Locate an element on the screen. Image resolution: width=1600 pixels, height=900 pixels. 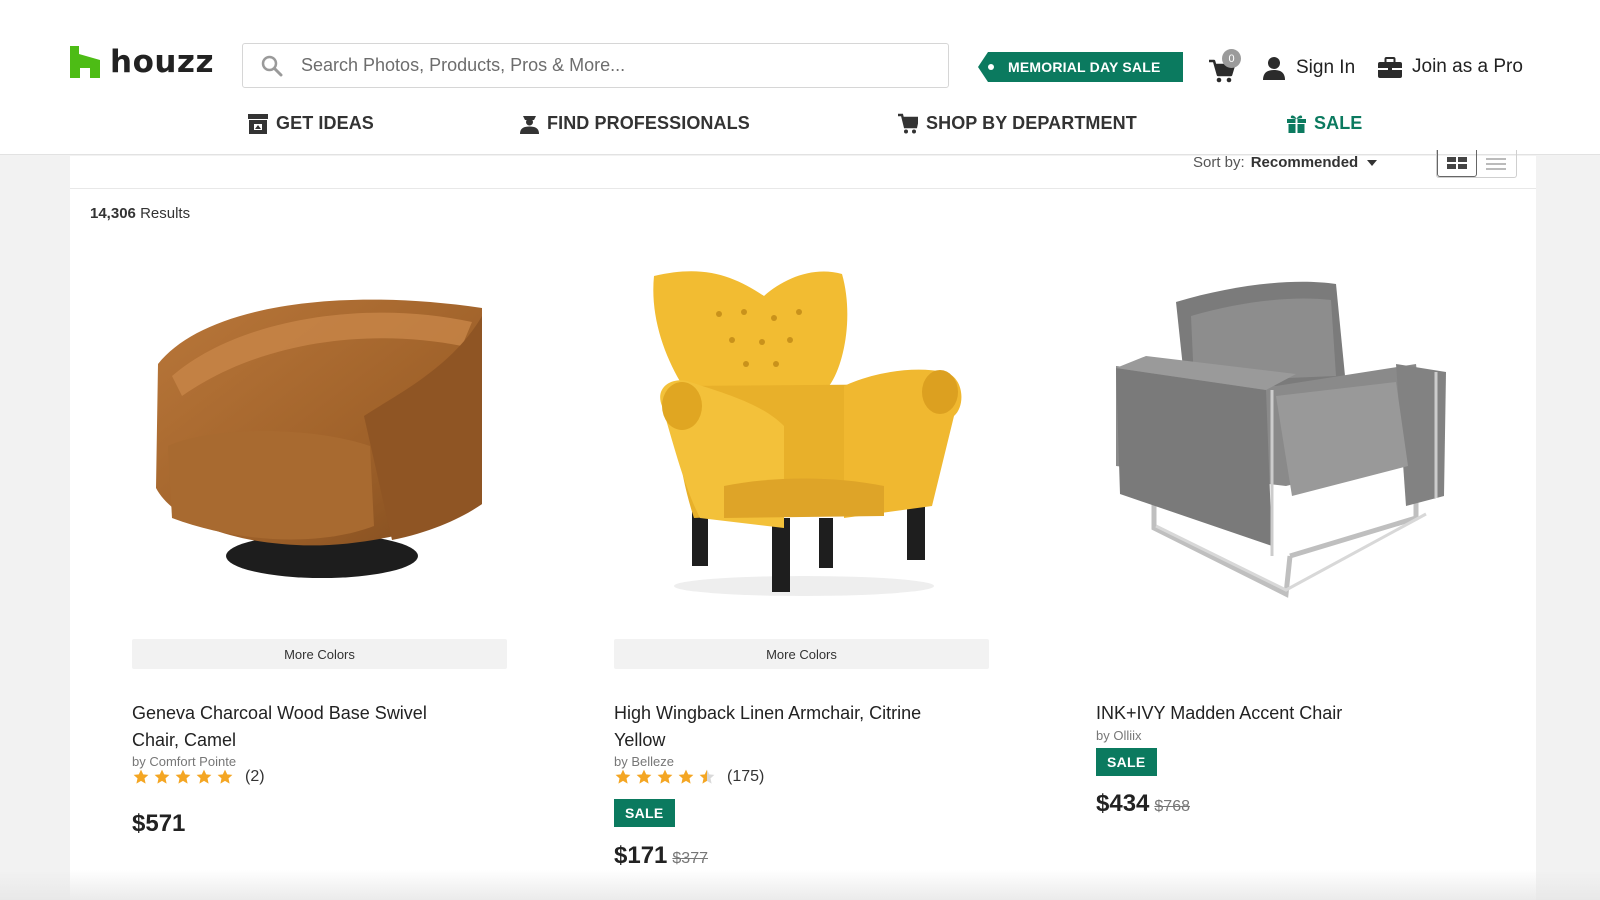
nav-find-professionals: FIND PROFESSIONALS is located at coordinates (635, 123).